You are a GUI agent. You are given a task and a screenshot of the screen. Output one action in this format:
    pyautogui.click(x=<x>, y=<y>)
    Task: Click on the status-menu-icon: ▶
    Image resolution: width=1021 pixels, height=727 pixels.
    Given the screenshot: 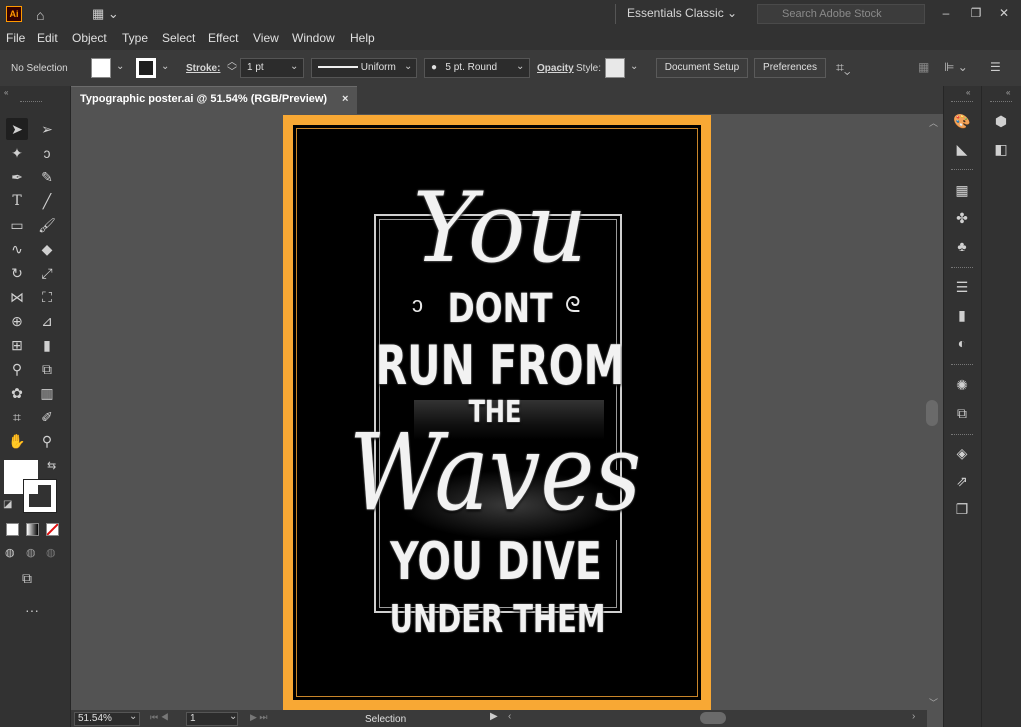 What is the action you would take?
    pyautogui.click(x=494, y=716)
    